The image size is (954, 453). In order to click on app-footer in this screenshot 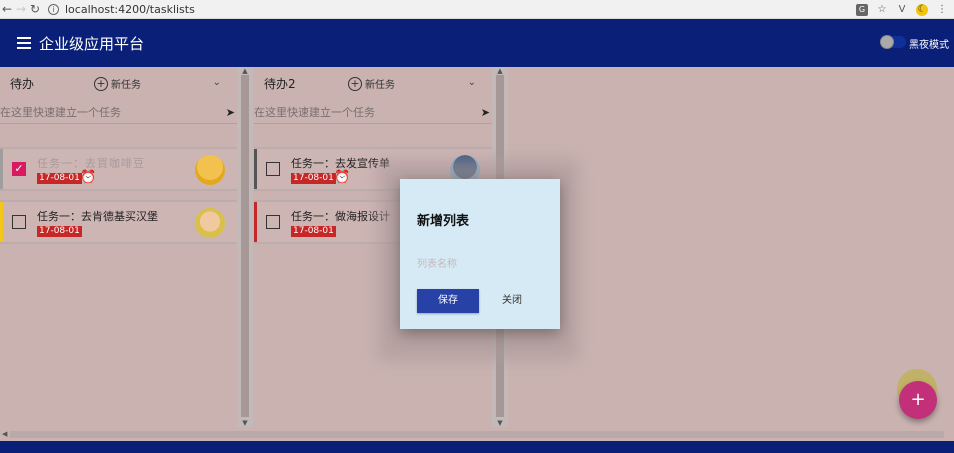, I will do `click(477, 447)`.